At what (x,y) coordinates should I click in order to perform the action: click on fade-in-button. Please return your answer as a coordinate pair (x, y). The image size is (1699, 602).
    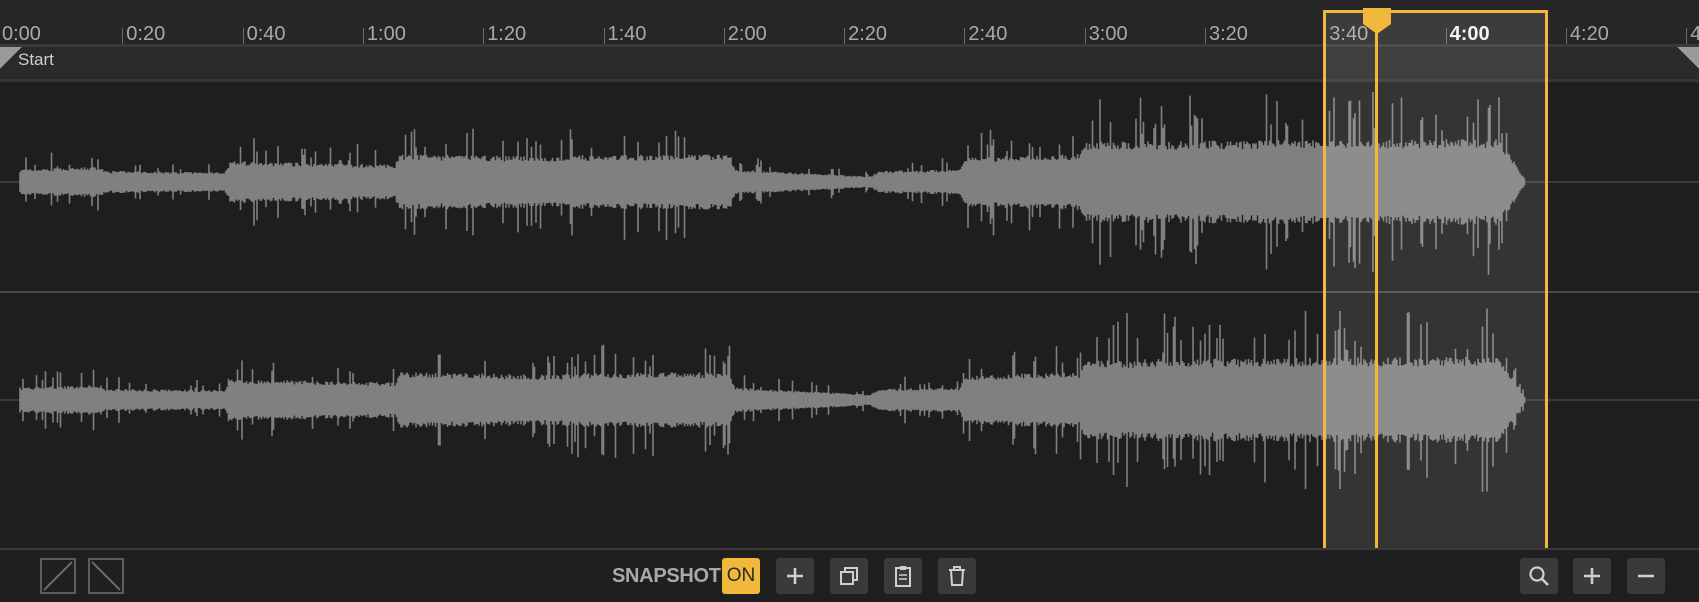
    Looking at the image, I should click on (58, 576).